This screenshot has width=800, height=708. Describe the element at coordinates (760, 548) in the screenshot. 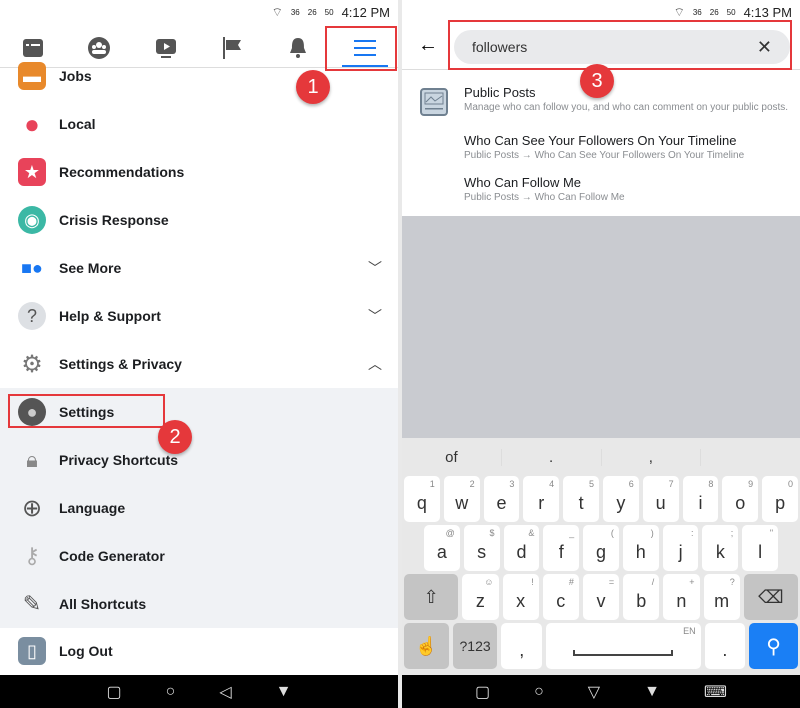

I see `key-l: " l` at that location.